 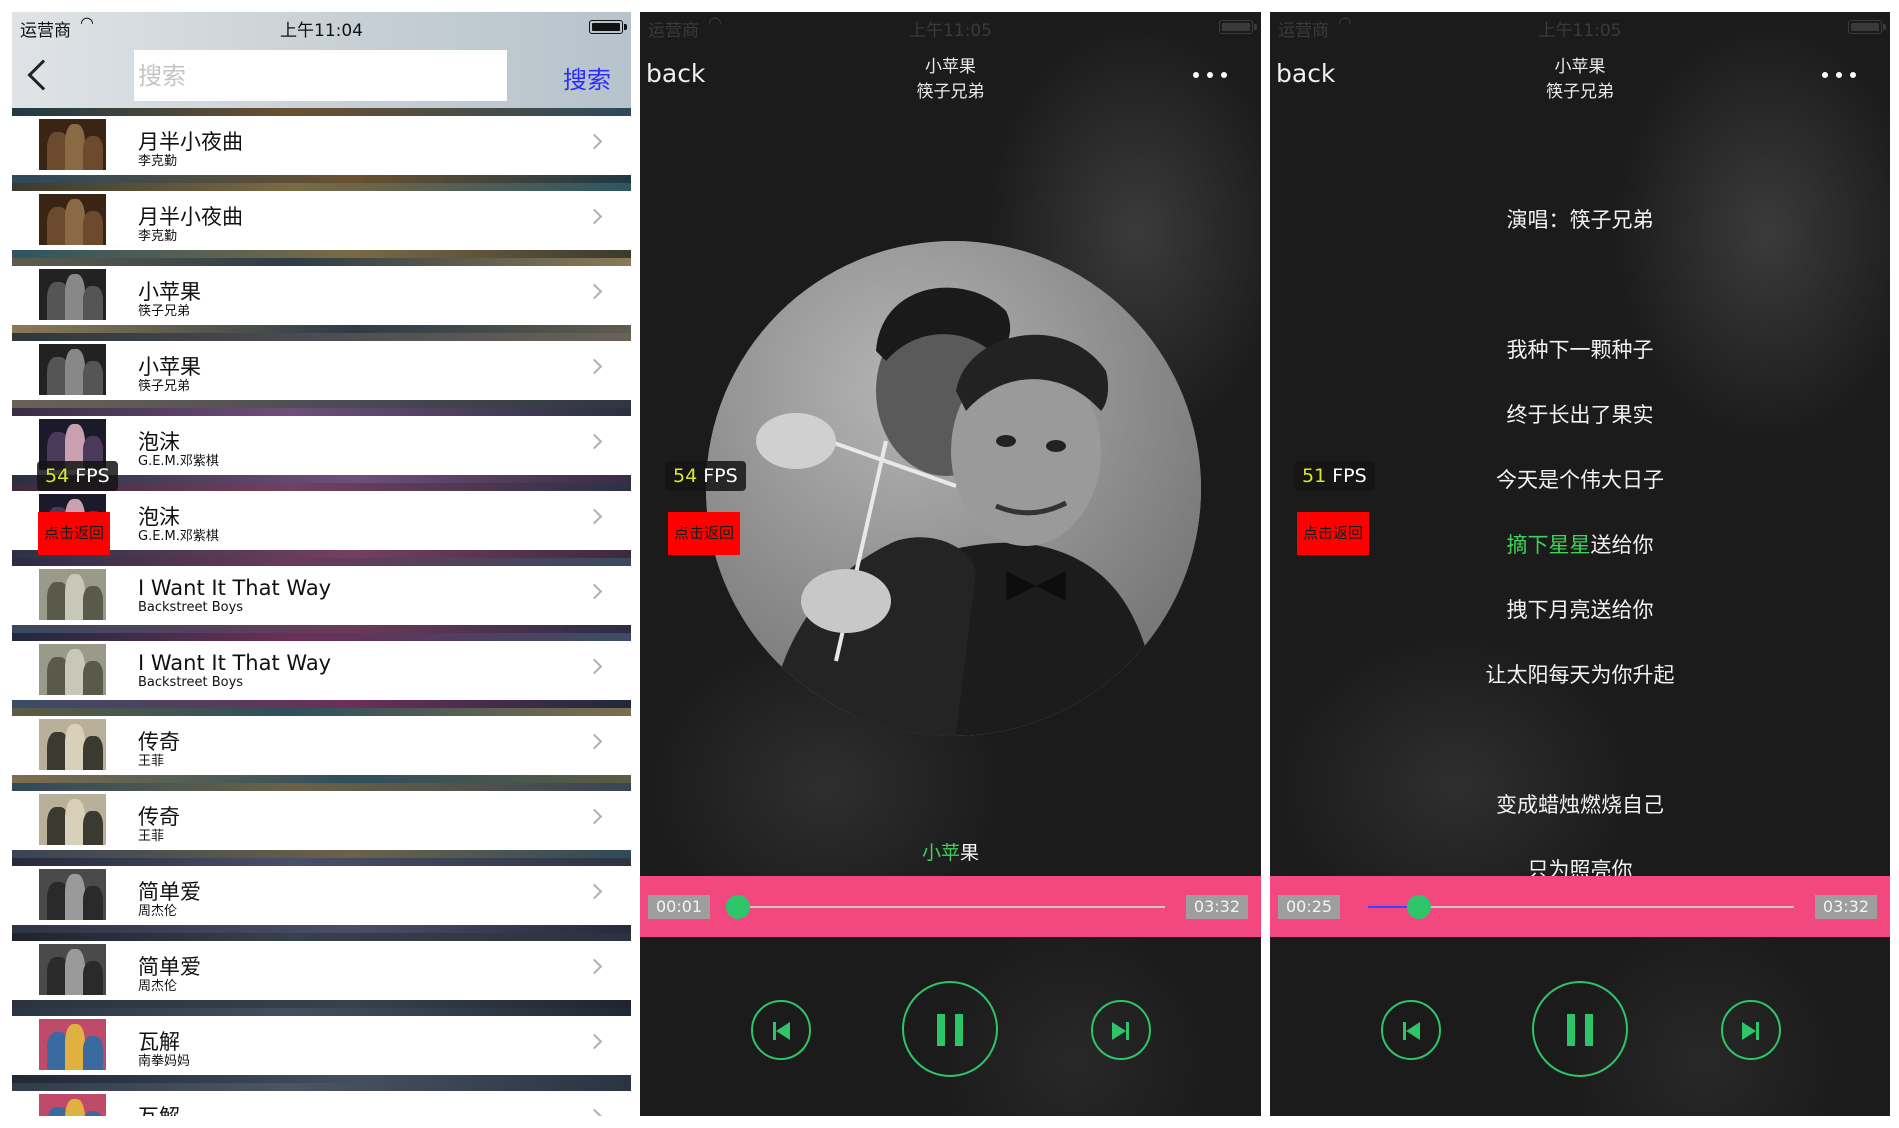 I want to click on song-cell: 瓦解, so click(x=321, y=1103).